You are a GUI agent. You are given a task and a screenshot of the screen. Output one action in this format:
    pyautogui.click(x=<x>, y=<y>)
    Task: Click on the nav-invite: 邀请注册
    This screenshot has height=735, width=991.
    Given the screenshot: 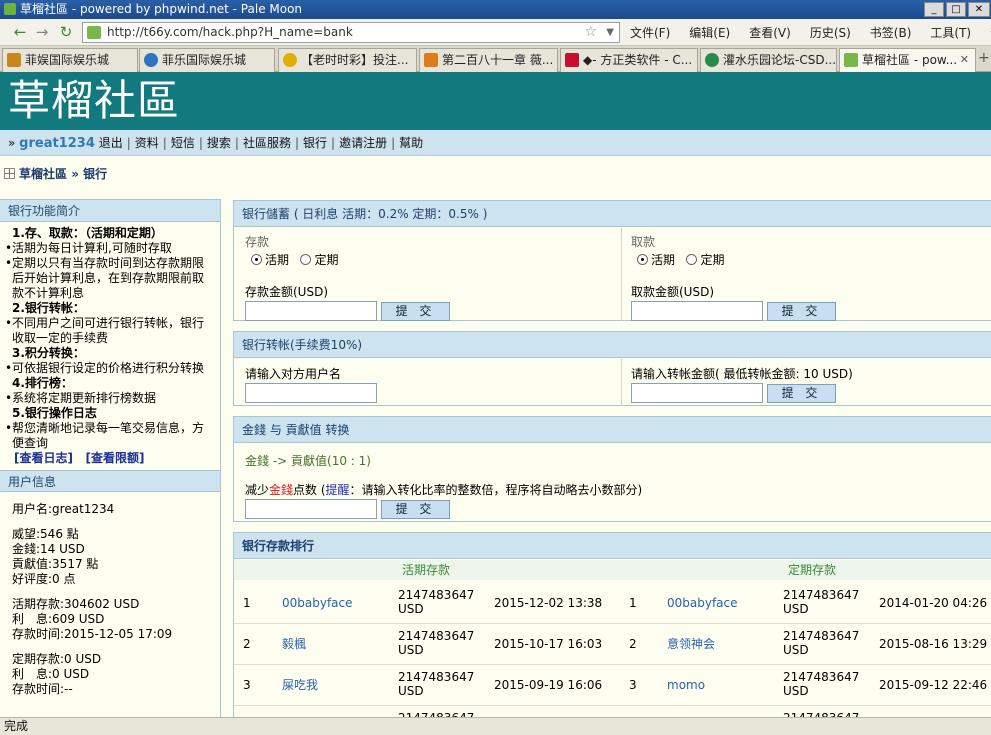 What is the action you would take?
    pyautogui.click(x=363, y=143)
    